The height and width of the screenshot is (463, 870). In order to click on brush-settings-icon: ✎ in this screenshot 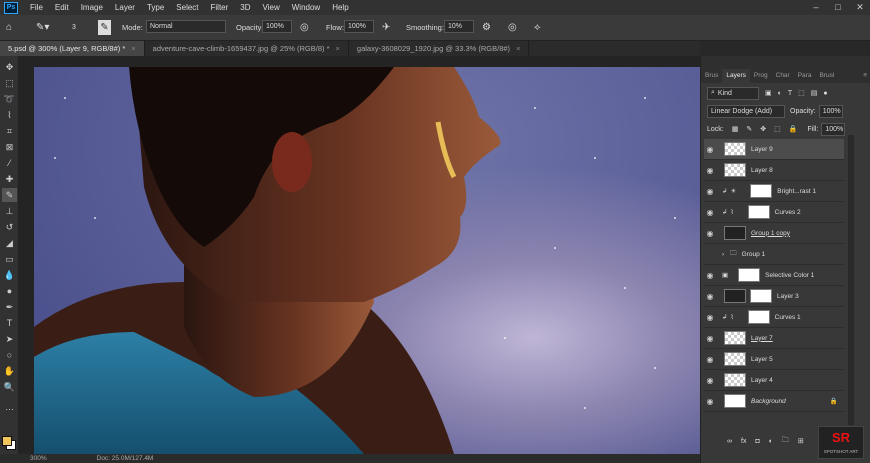, I will do `click(104, 27)`.